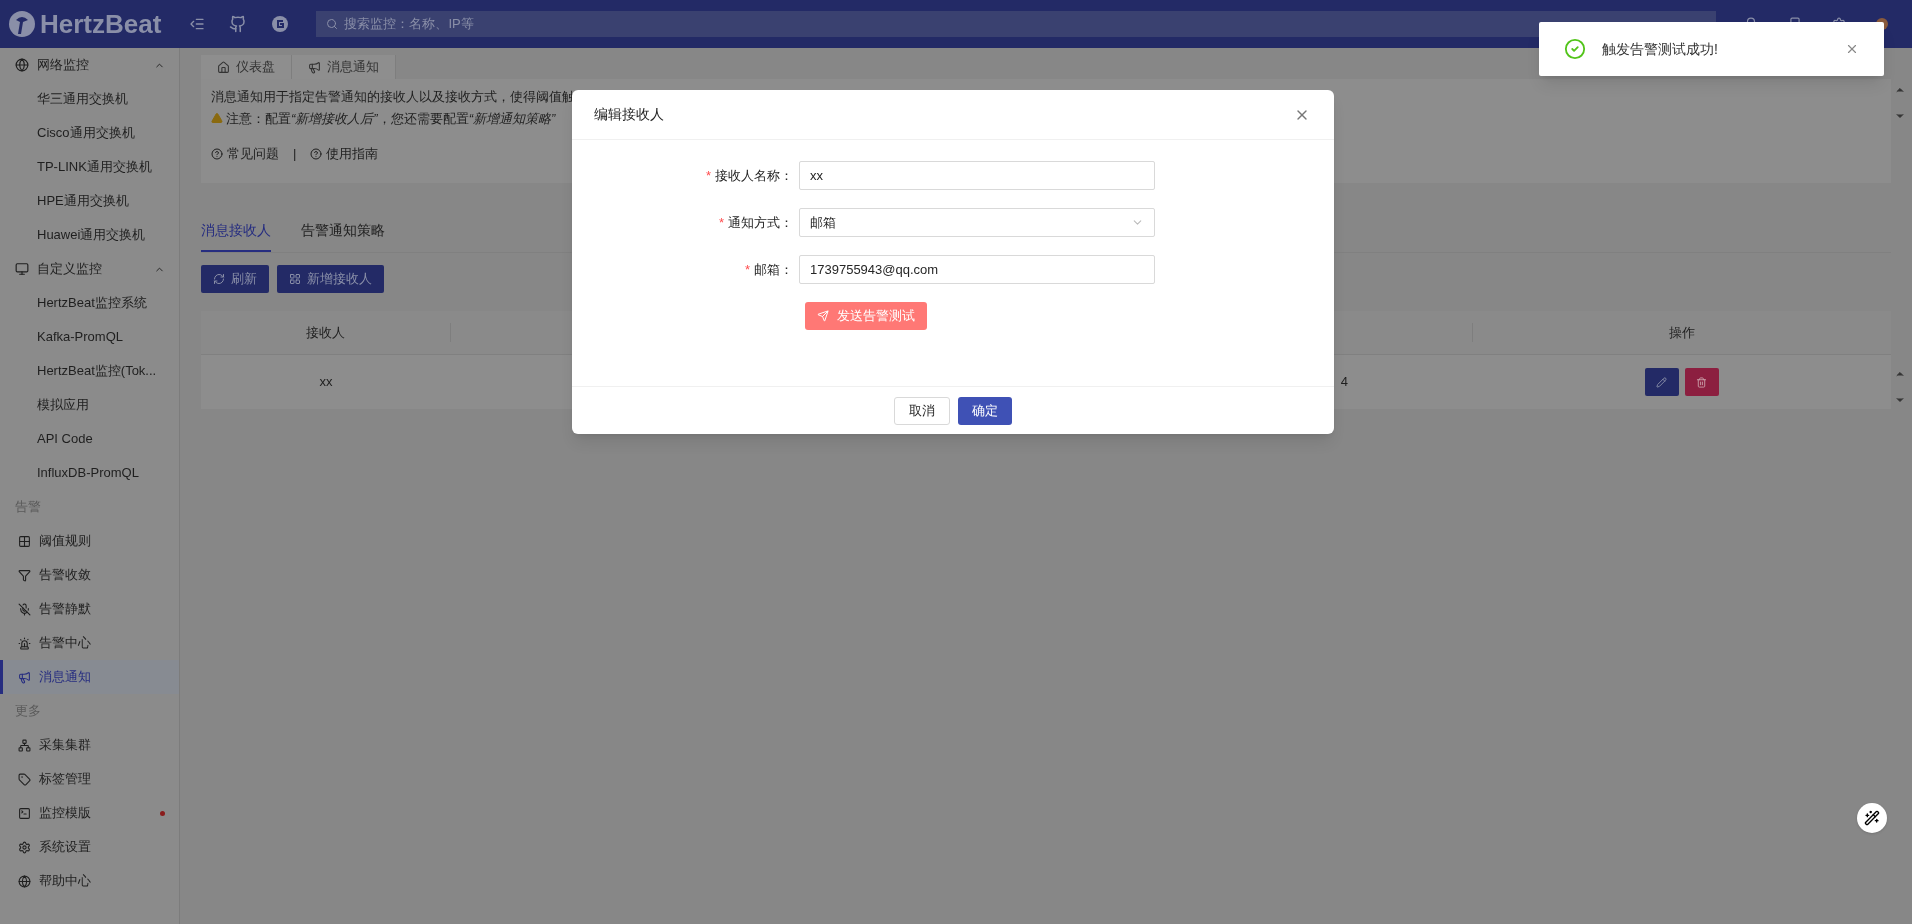 The width and height of the screenshot is (1912, 924). Describe the element at coordinates (866, 316) in the screenshot. I see `send-test-button: 发送告警测试` at that location.